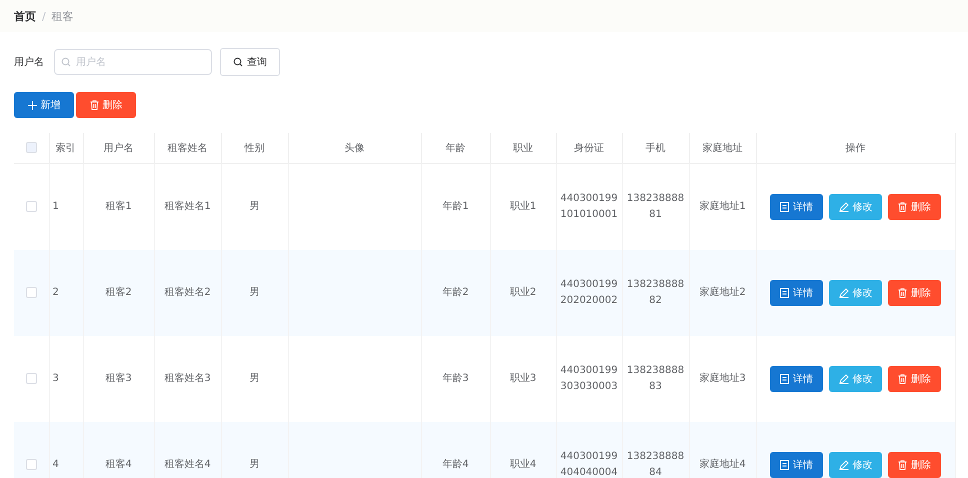 The image size is (968, 478). I want to click on column-header: 操作, so click(856, 148).